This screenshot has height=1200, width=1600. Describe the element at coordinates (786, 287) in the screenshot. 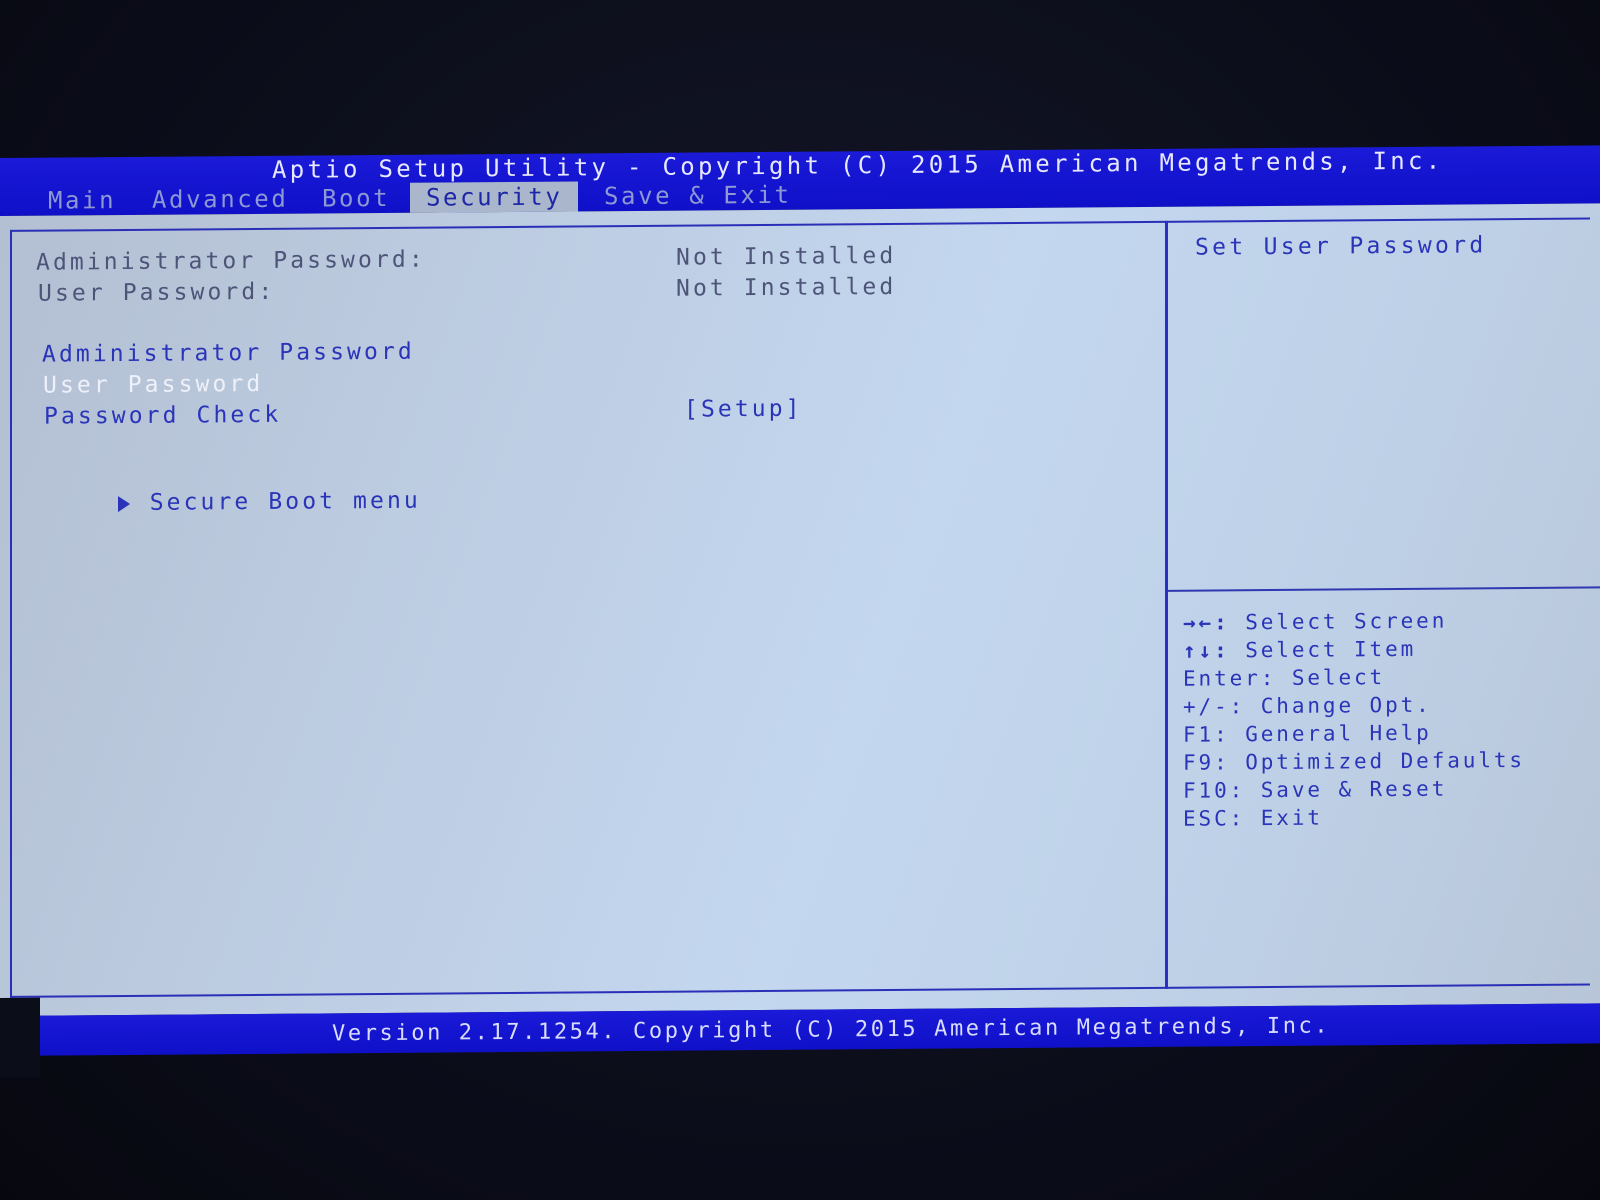

I see `user-password-status-value: Not Installed` at that location.